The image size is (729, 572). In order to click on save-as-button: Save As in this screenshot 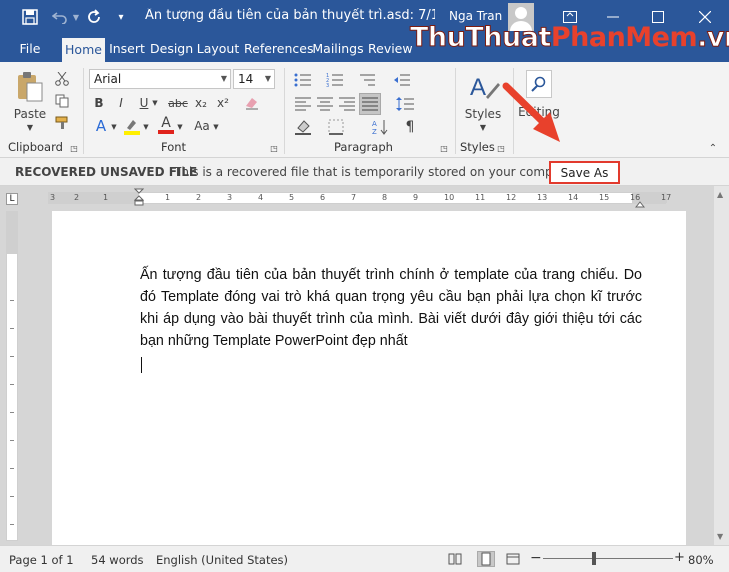, I will do `click(584, 172)`.